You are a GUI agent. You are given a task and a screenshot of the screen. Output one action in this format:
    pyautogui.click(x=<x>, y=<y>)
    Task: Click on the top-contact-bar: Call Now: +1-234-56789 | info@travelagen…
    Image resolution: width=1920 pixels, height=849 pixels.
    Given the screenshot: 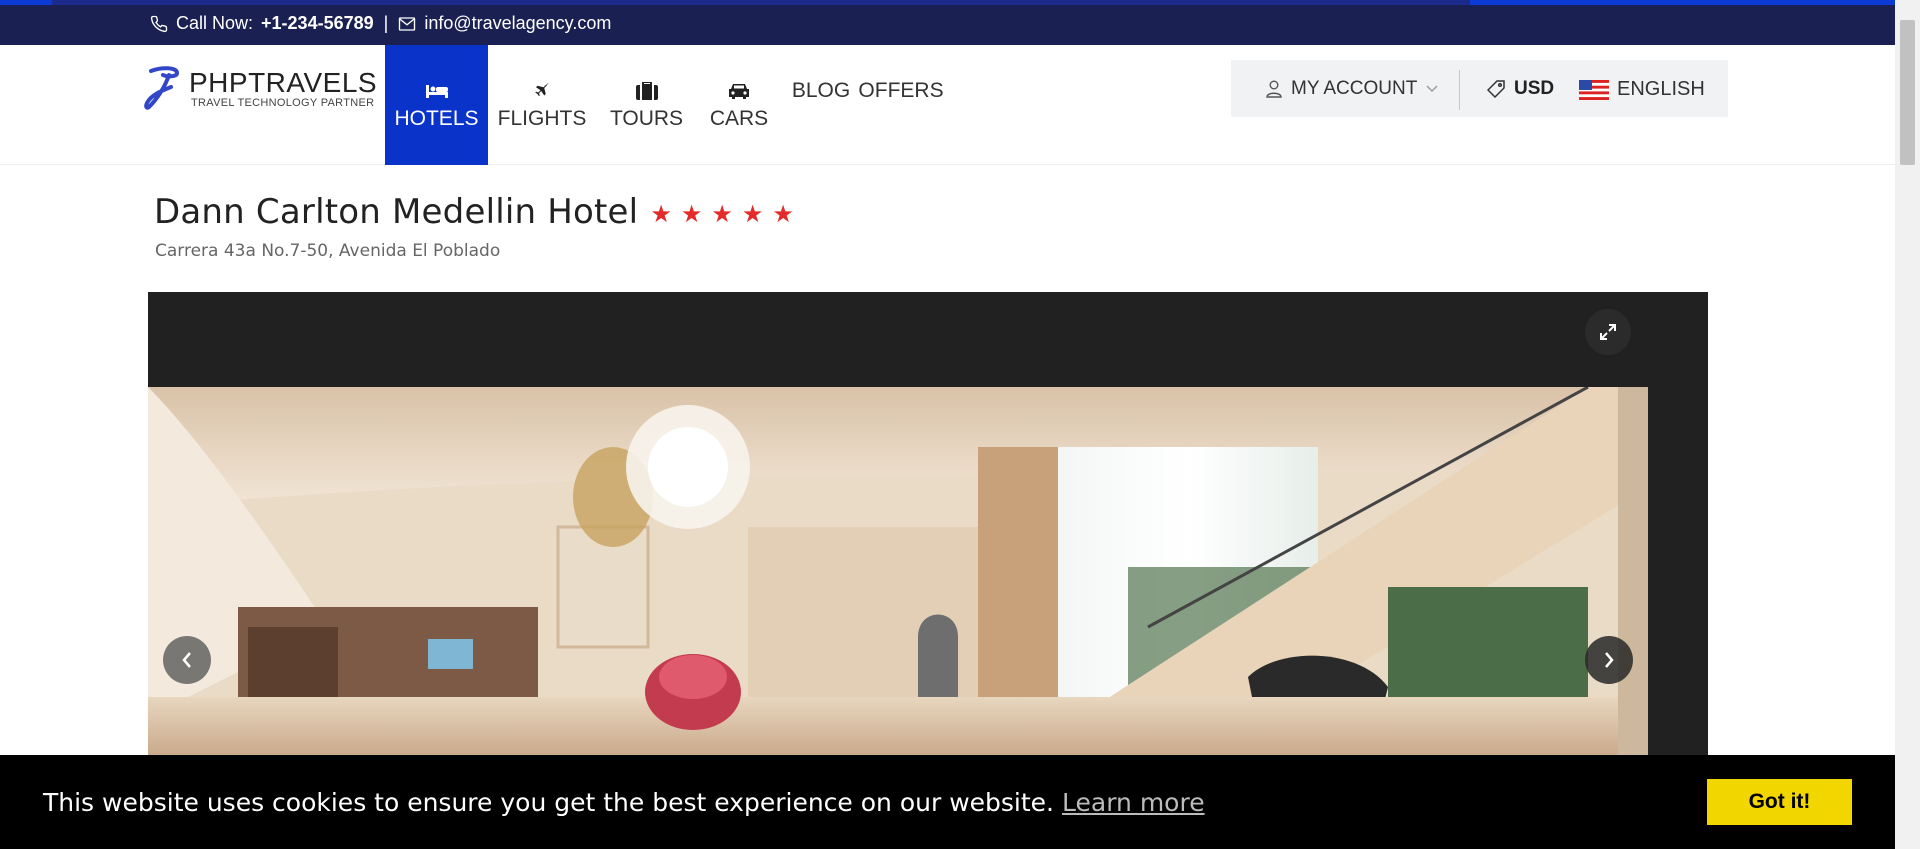 What is the action you would take?
    pyautogui.click(x=947, y=22)
    